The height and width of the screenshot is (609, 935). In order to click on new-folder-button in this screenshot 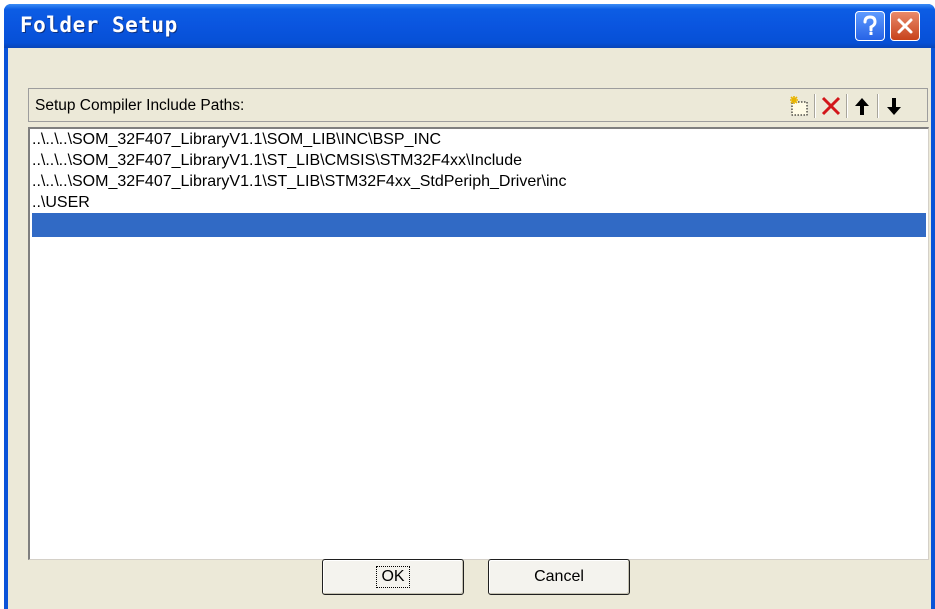, I will do `click(799, 106)`.